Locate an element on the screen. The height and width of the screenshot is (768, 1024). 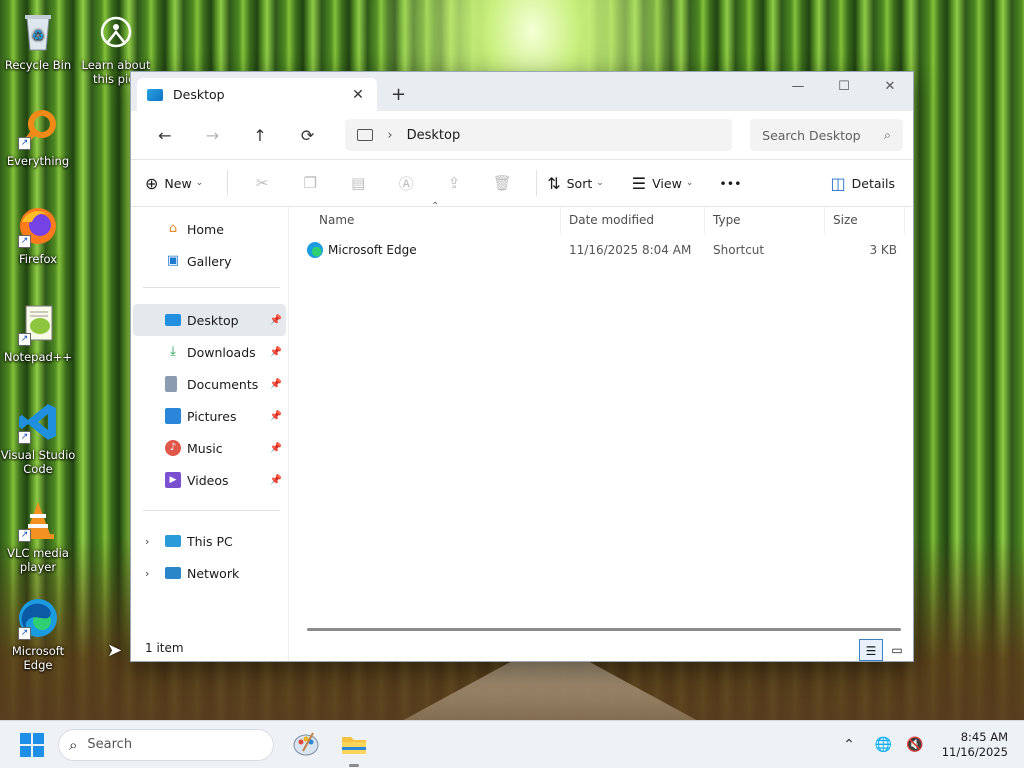
search-placeholder: Search Desktop is located at coordinates (811, 135).